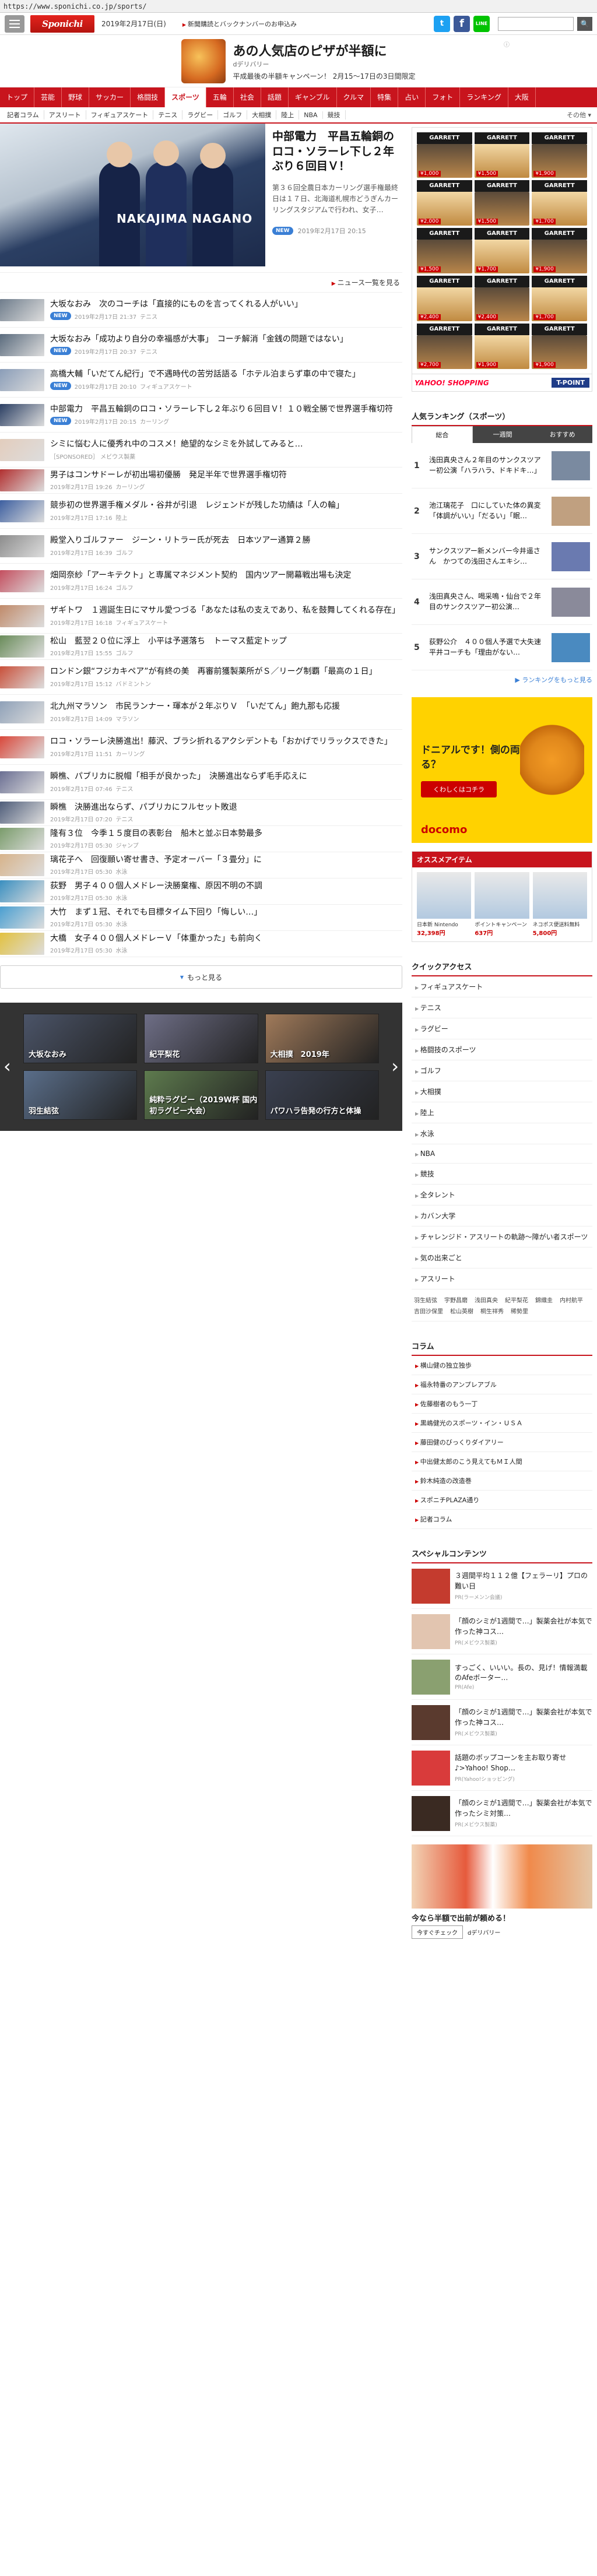 The width and height of the screenshot is (597, 2576). I want to click on article-title: 北九州マラソン 市民ランナー・琿本が２年ぶりＶ 「いだてん」飽九那も応援, so click(226, 706).